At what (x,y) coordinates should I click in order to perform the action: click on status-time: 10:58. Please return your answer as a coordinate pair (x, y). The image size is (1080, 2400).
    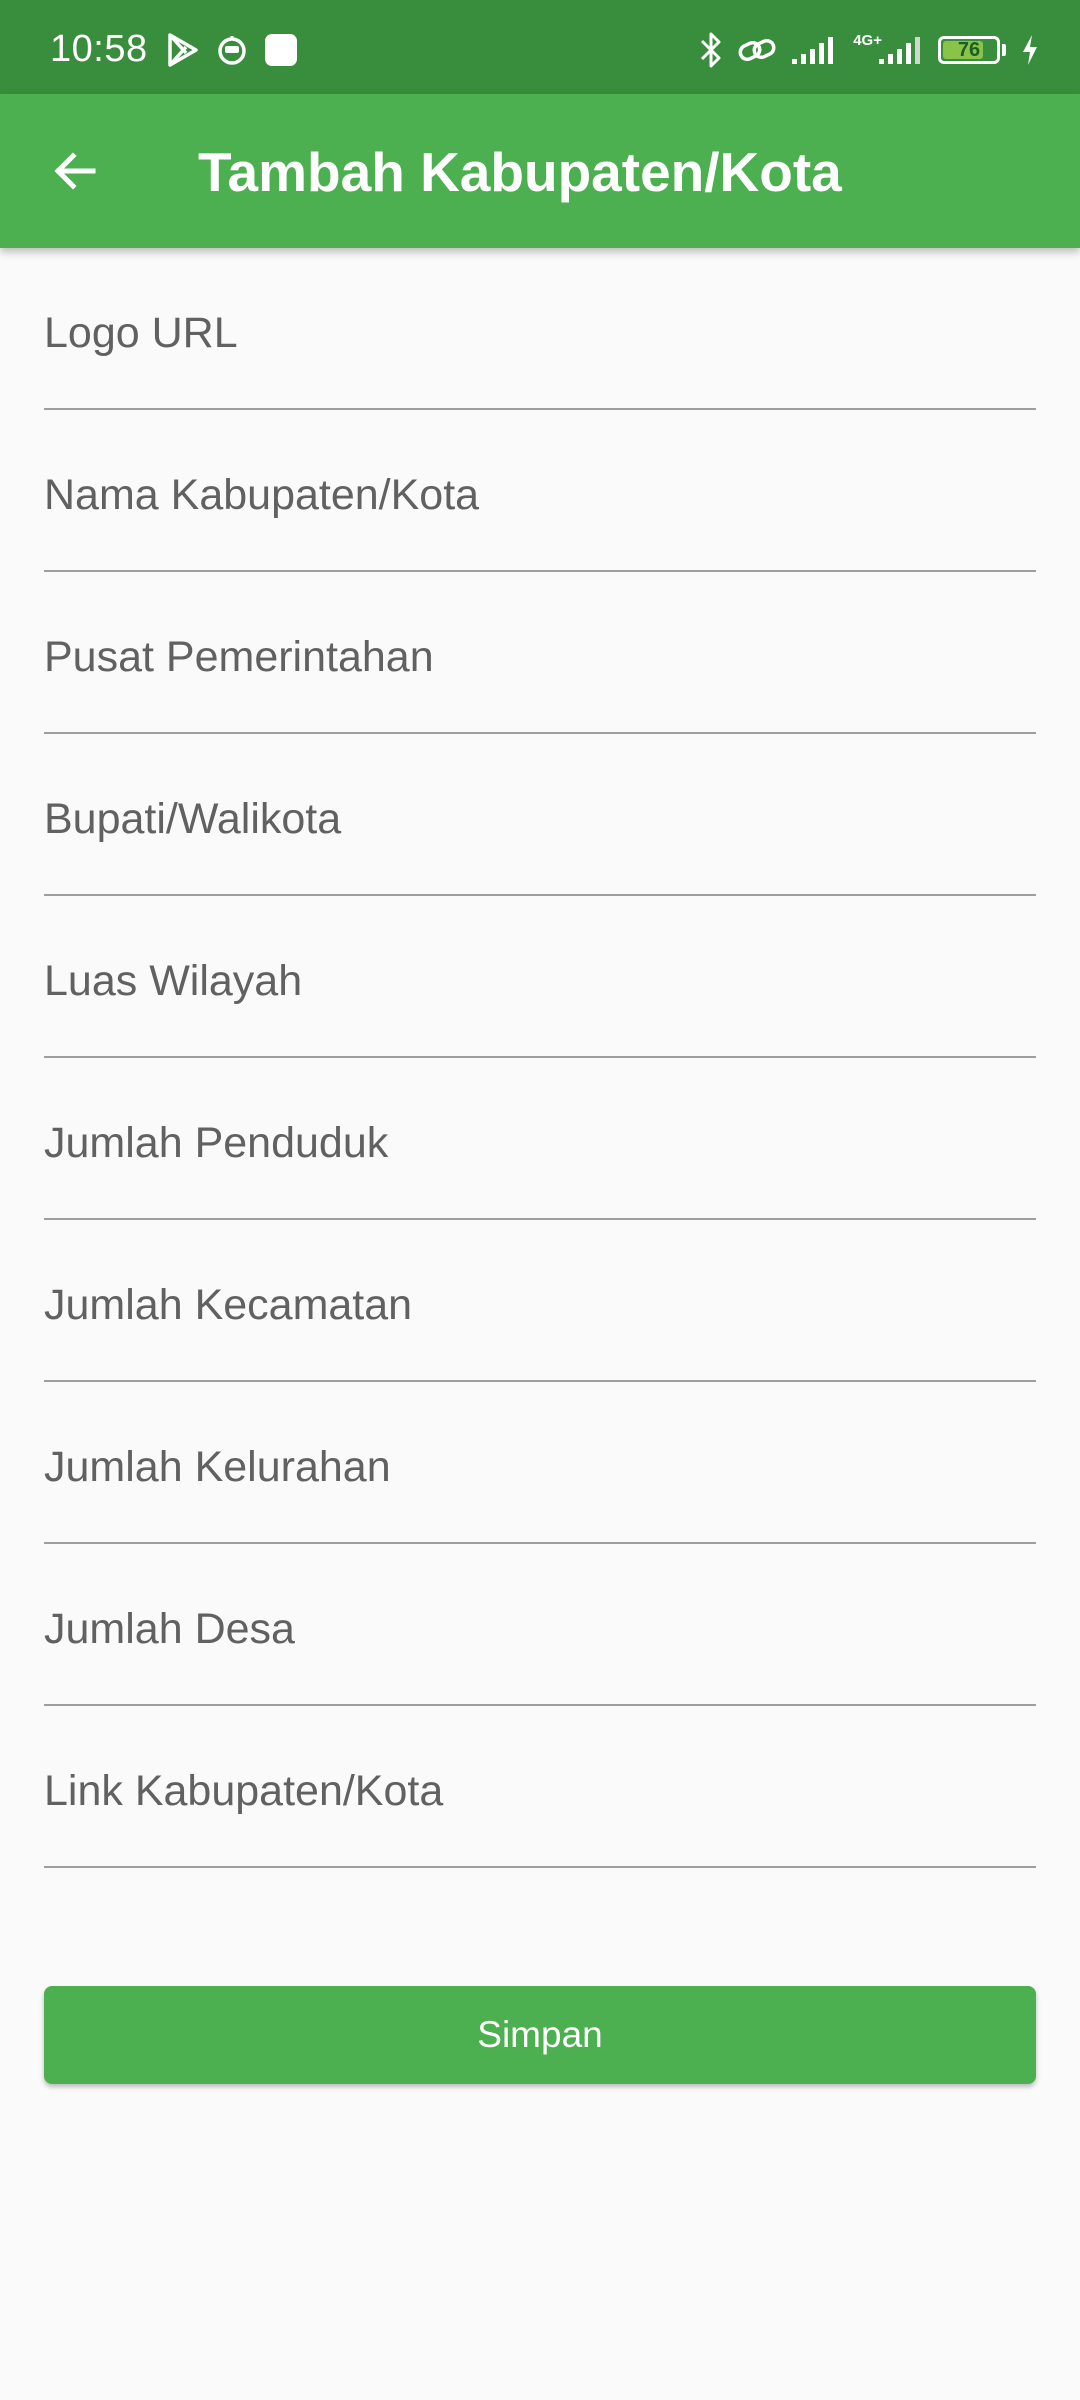
    Looking at the image, I should click on (99, 49).